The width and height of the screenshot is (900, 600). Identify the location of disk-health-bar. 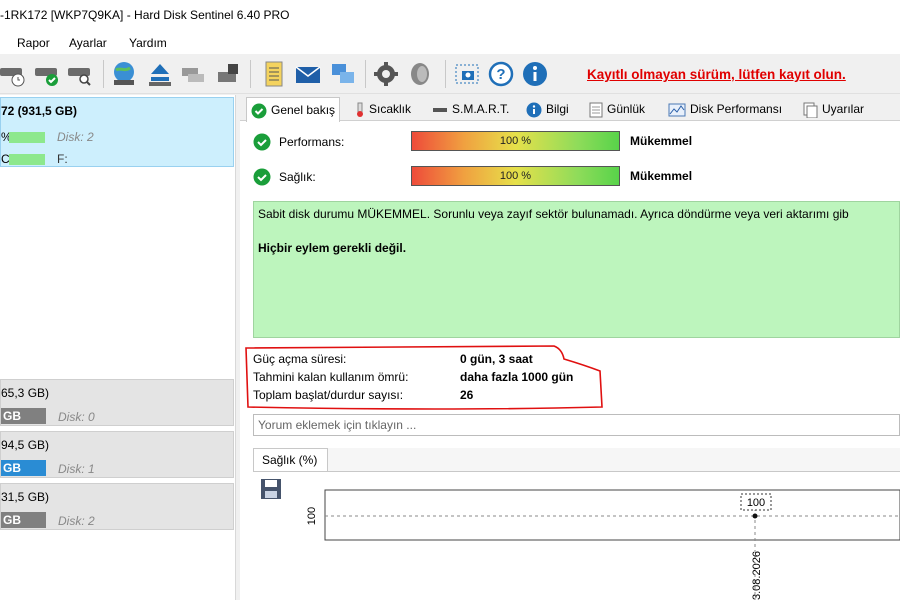
(27, 137).